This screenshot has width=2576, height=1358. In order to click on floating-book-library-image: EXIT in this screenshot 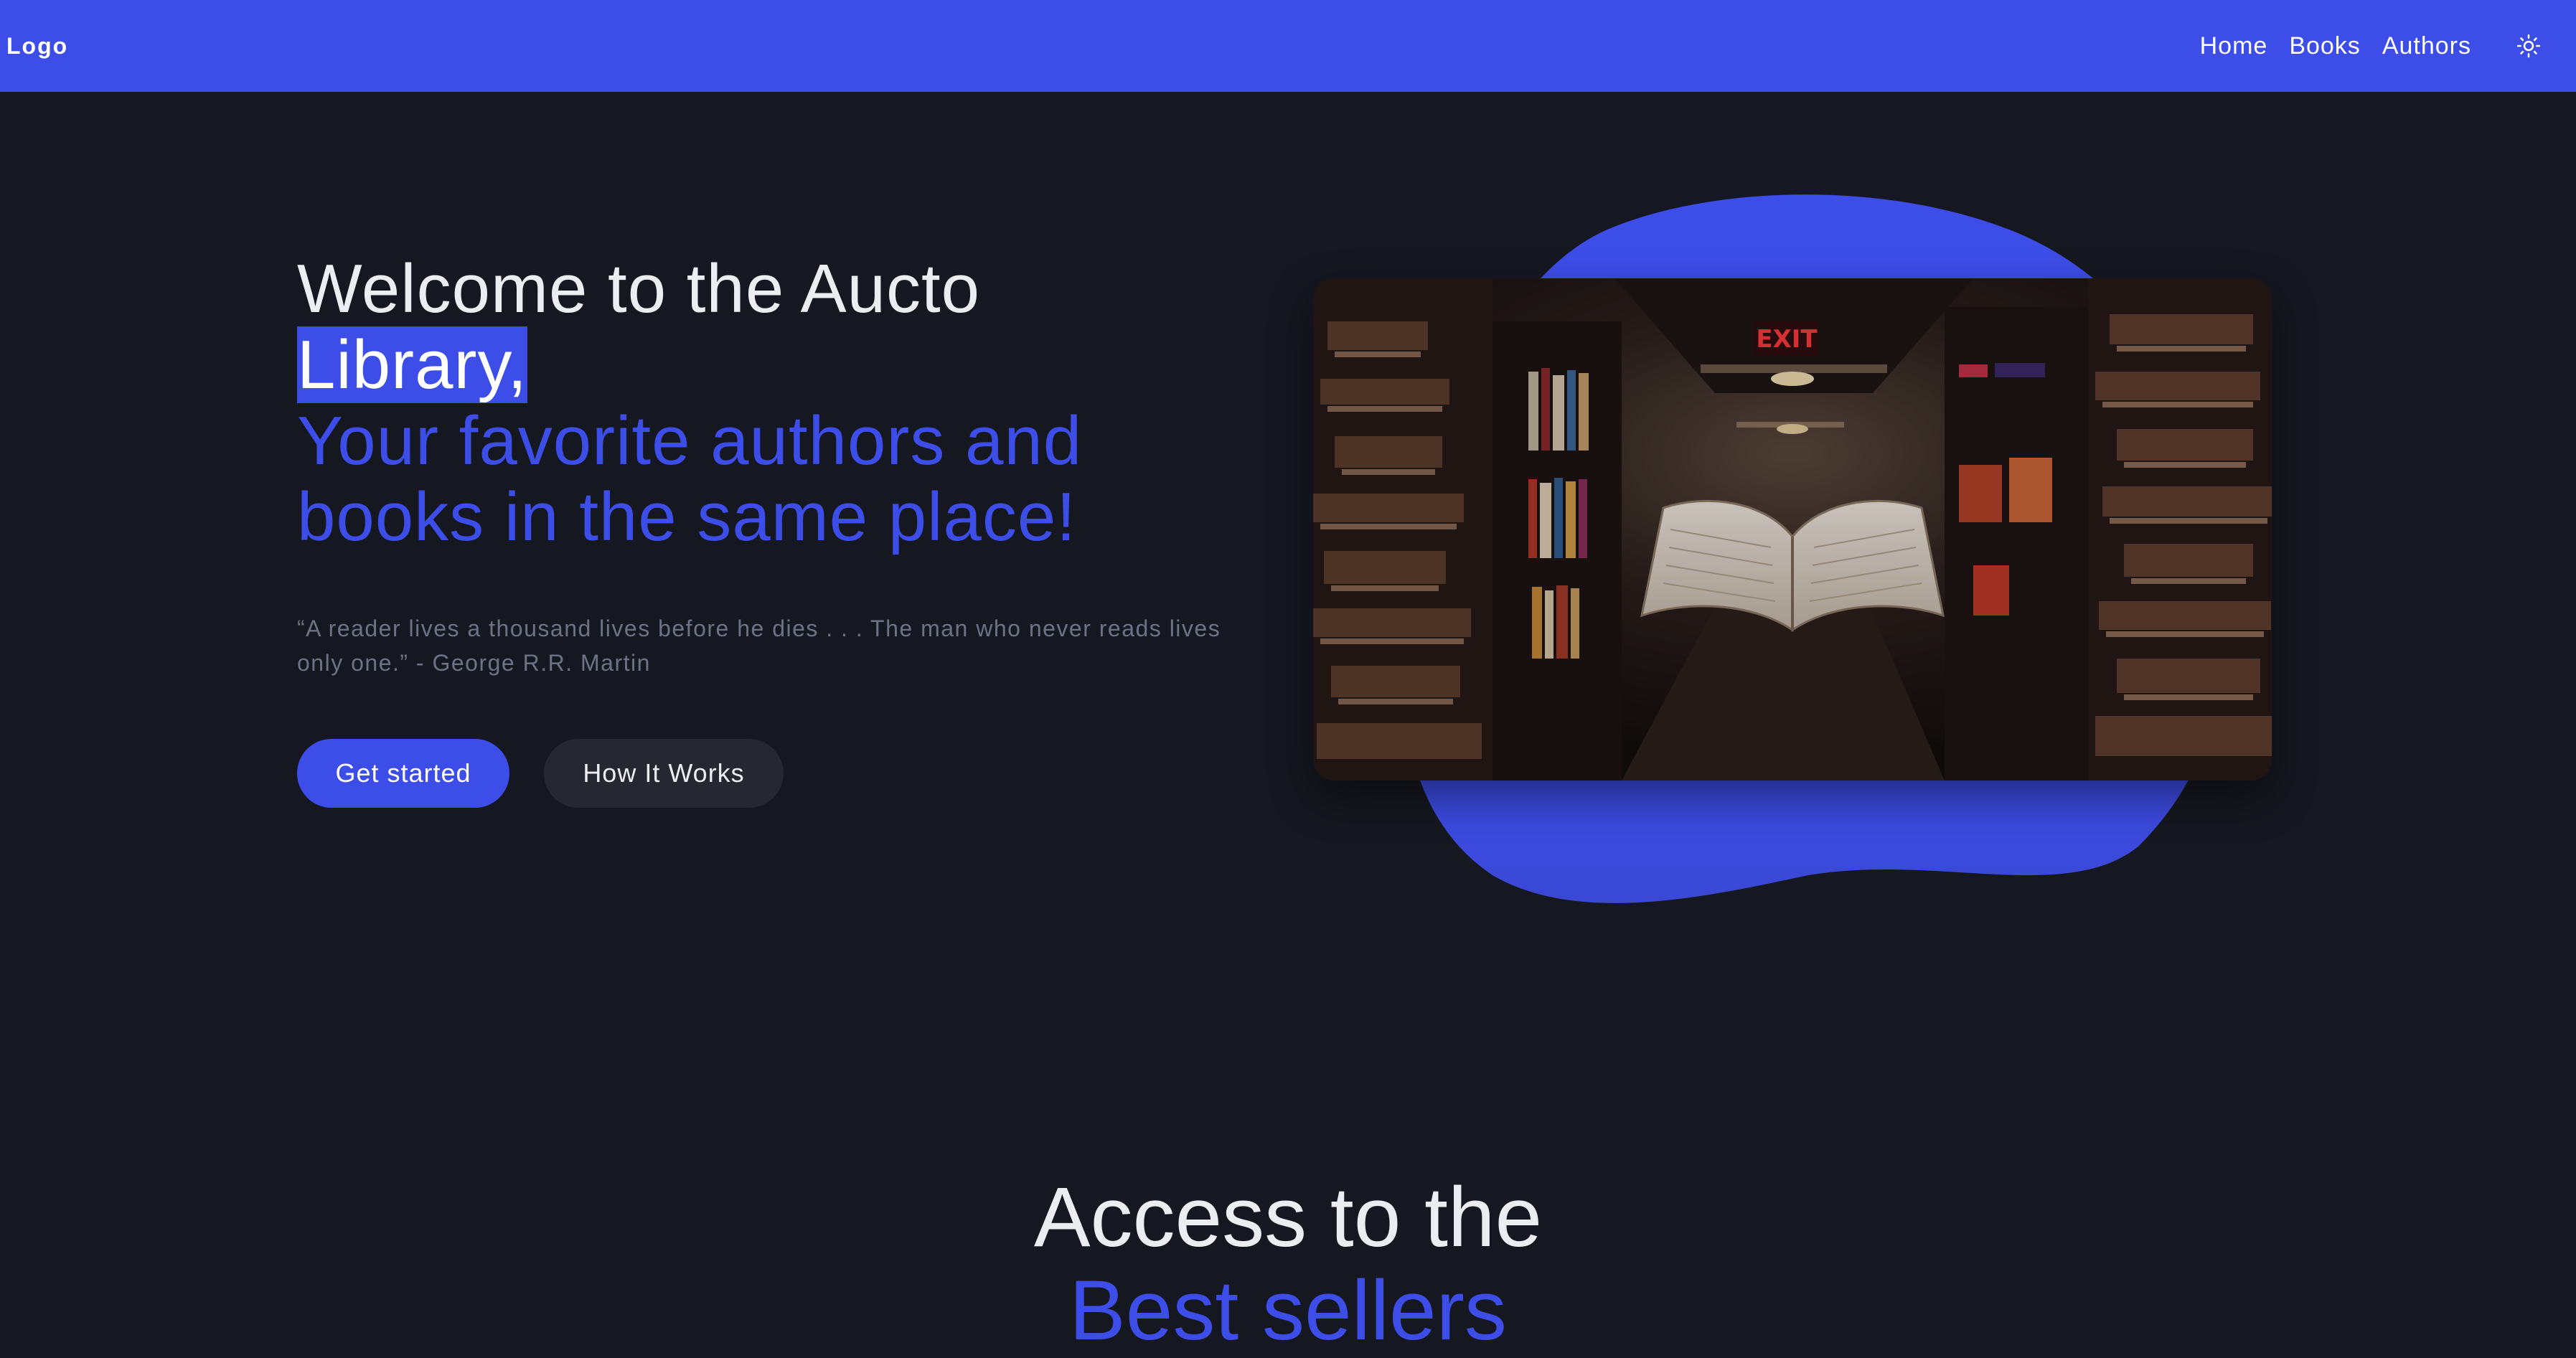, I will do `click(1792, 529)`.